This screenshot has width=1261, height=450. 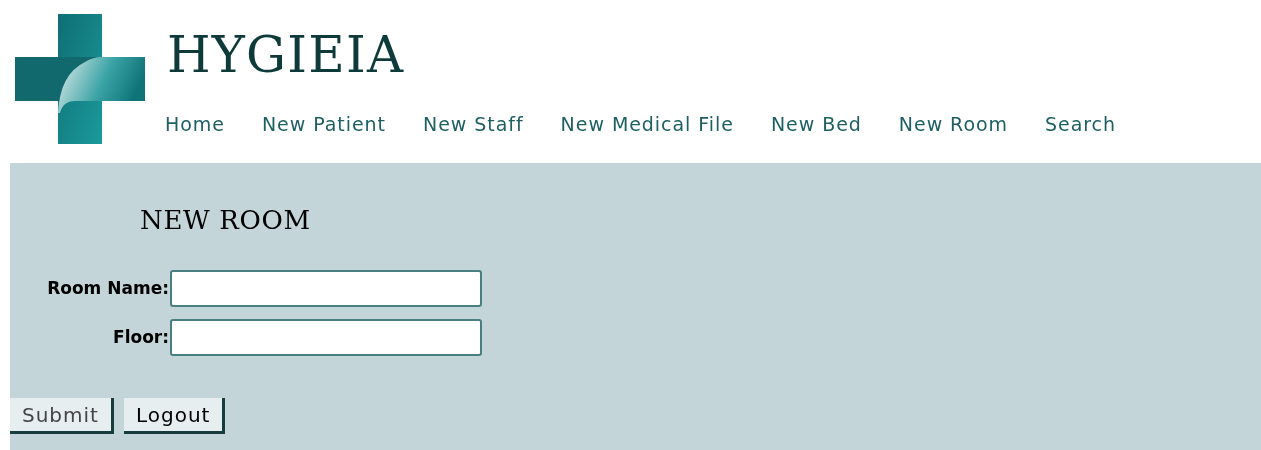 What do you see at coordinates (1080, 124) in the screenshot?
I see `nav-link: Search` at bounding box center [1080, 124].